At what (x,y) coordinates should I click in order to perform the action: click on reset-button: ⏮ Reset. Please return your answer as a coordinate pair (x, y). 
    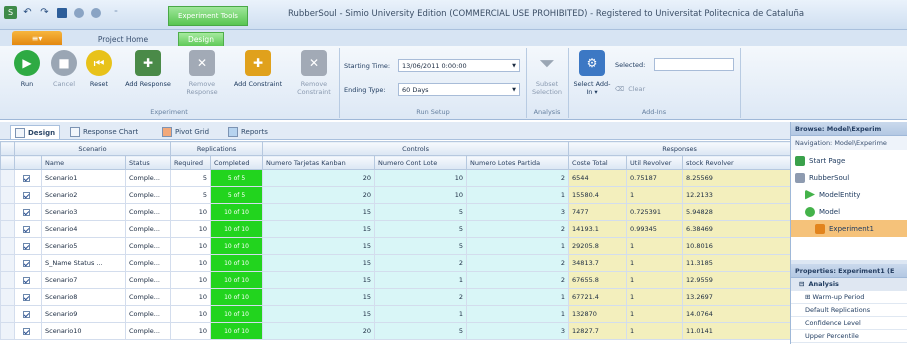
    Looking at the image, I should click on (99, 69).